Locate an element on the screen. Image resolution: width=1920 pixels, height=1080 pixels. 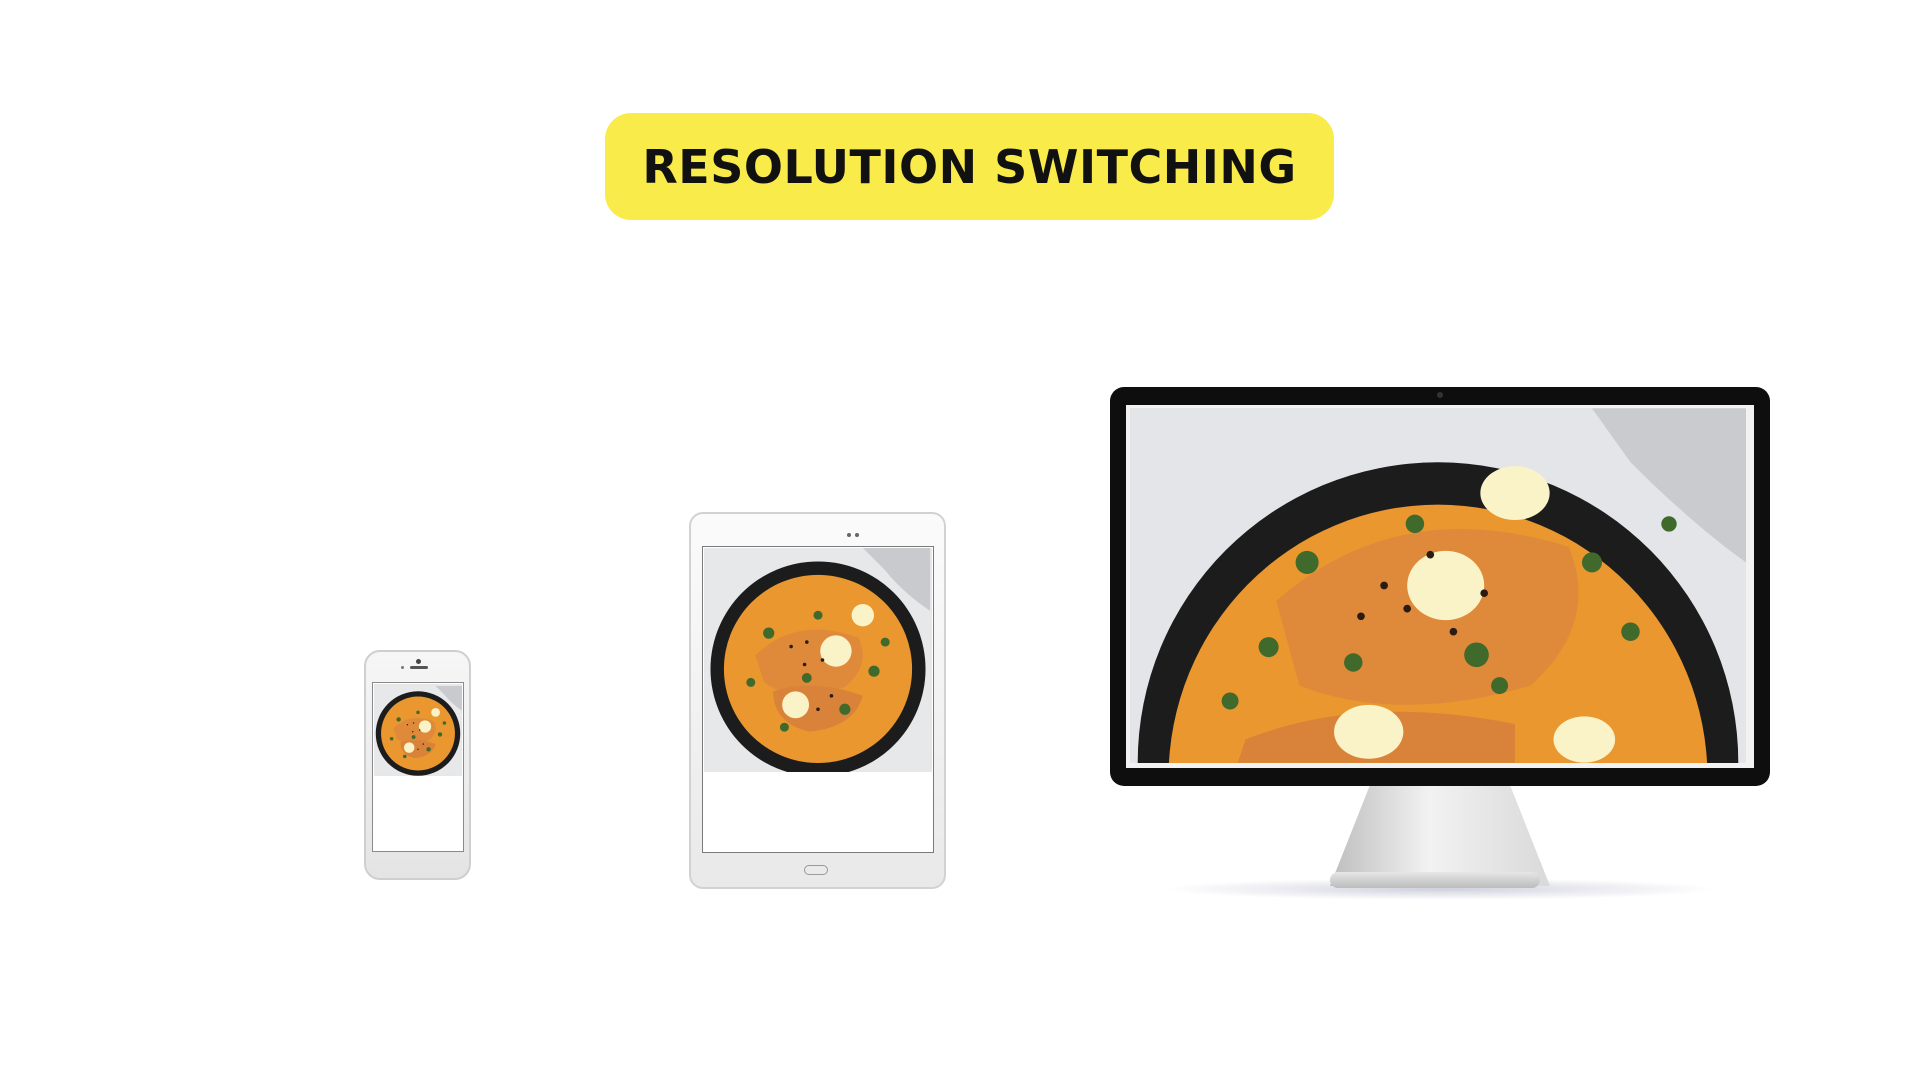
phone-camera-icon is located at coordinates (418, 661).